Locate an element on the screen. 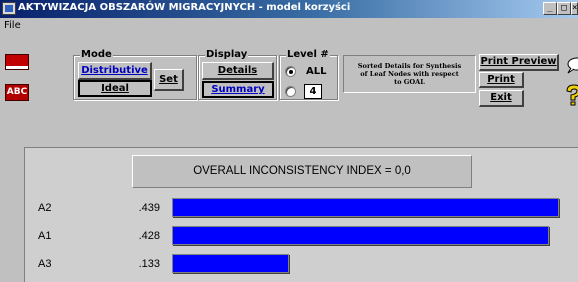 The height and width of the screenshot is (282, 578). level-number-radio is located at coordinates (290, 91).